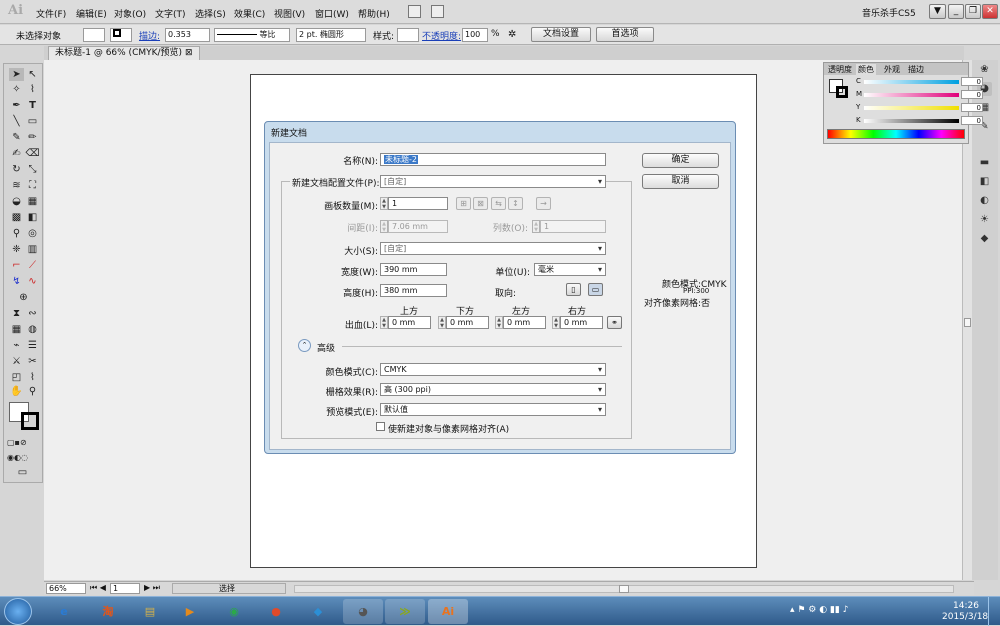 The height and width of the screenshot is (626, 1000). Describe the element at coordinates (152, 588) in the screenshot. I see `next-artboard-icon: ▶ ⏭` at that location.